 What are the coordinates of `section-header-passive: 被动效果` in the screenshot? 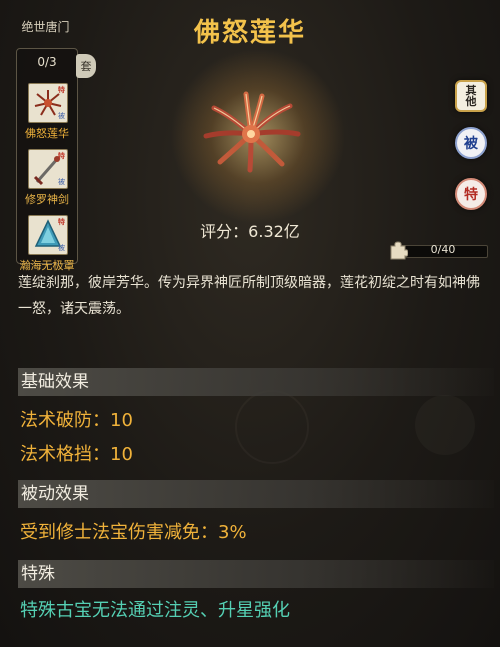 It's located at (256, 494).